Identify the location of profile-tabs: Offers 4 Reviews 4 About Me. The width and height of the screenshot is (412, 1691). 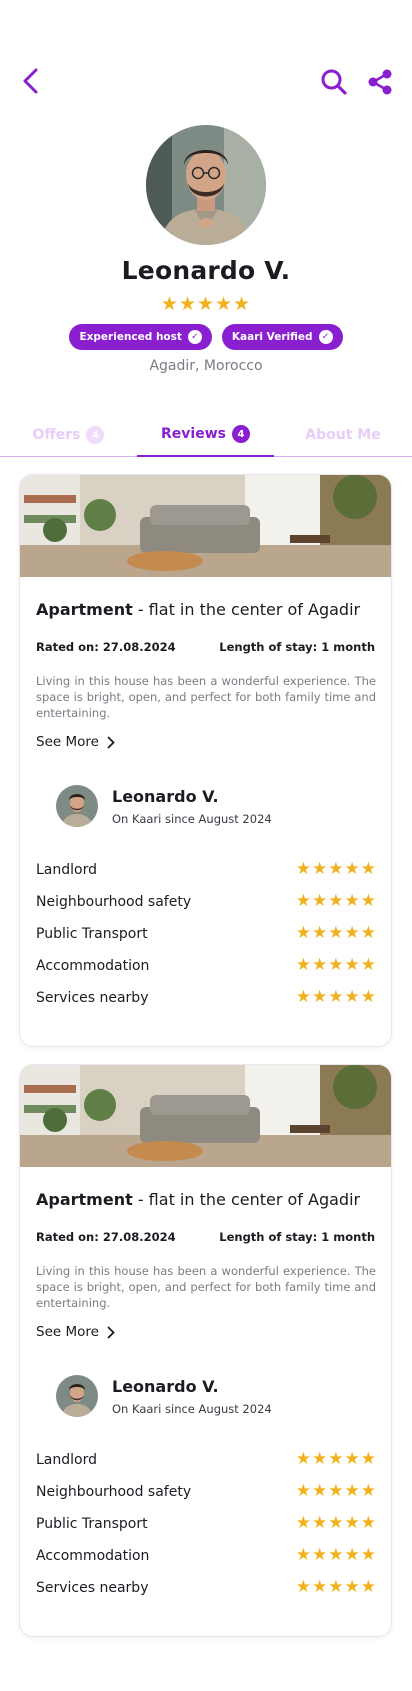
(206, 435).